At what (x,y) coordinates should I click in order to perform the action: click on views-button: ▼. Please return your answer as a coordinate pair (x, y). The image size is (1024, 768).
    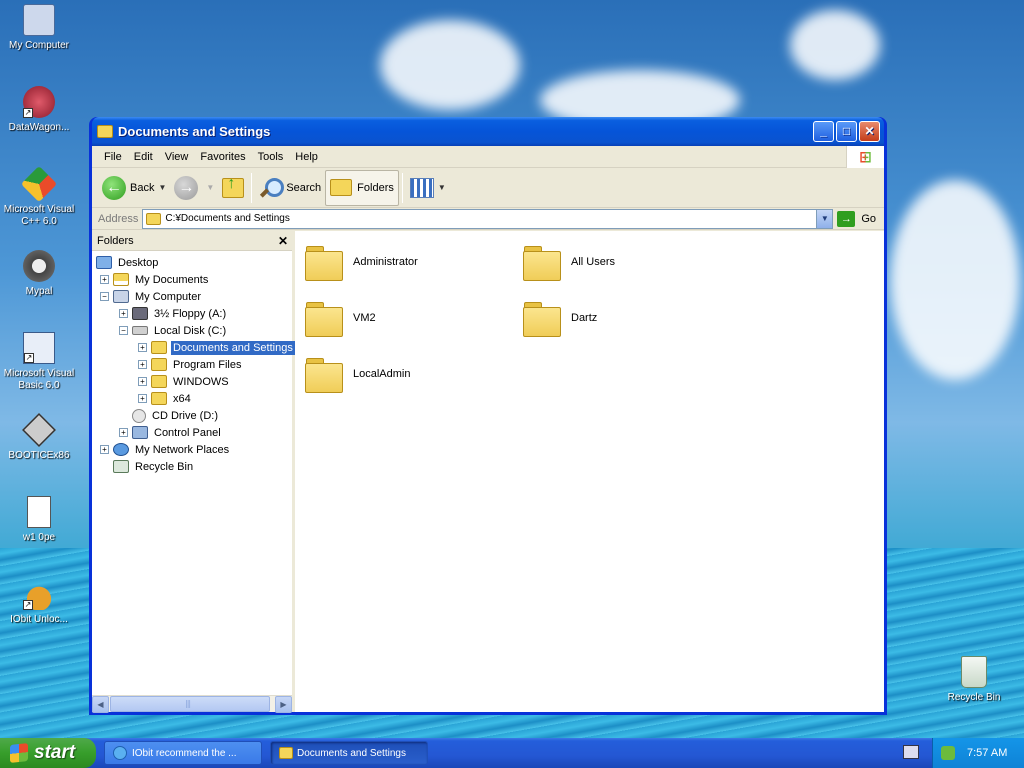
    Looking at the image, I should click on (428, 188).